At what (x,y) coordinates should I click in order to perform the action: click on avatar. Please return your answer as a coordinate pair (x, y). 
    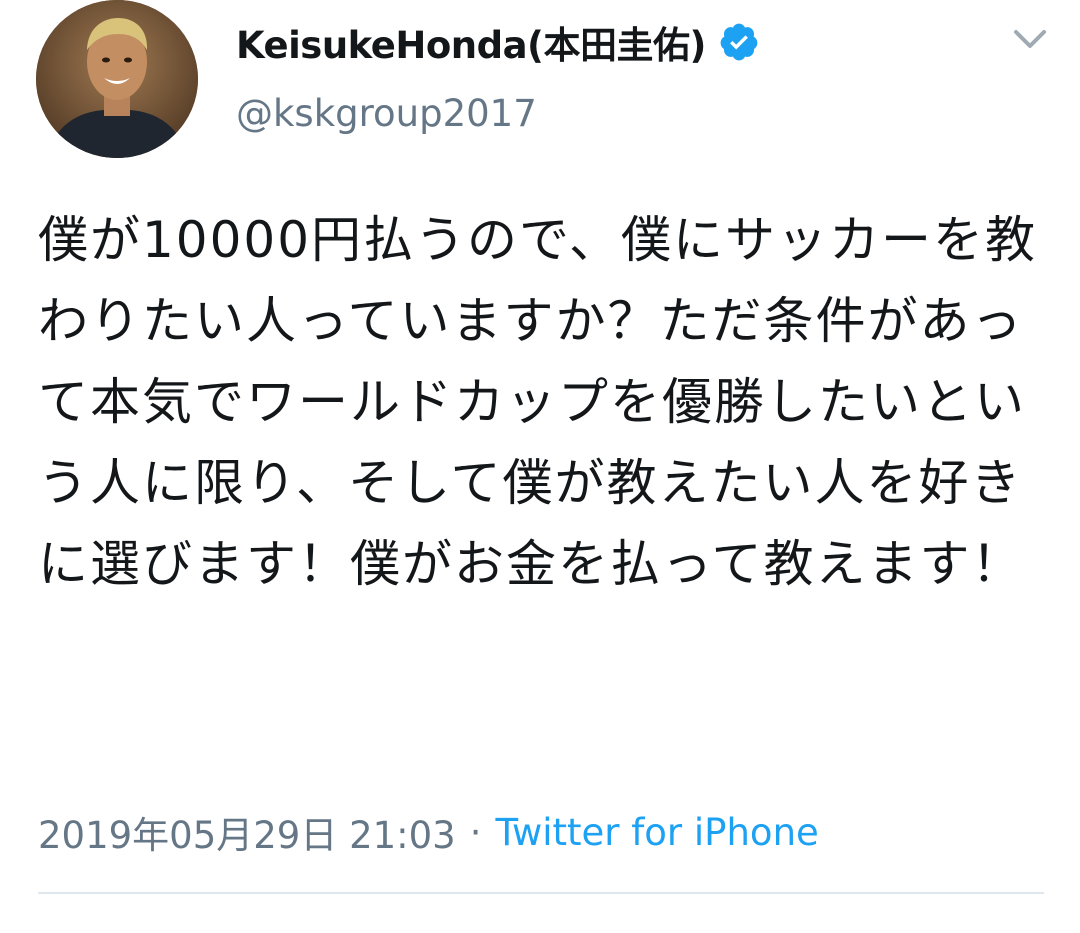
    Looking at the image, I should click on (117, 79).